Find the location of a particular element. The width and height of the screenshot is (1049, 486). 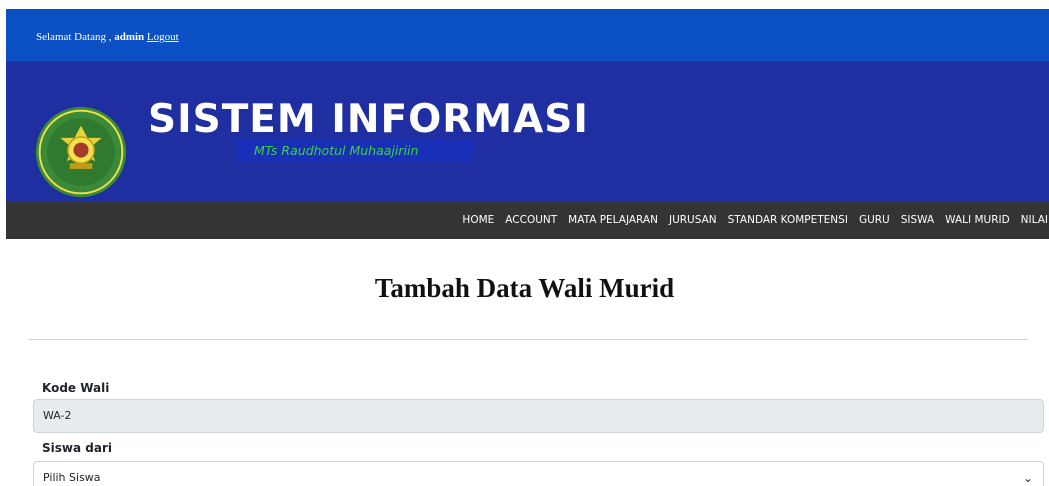

divider is located at coordinates (528, 339).